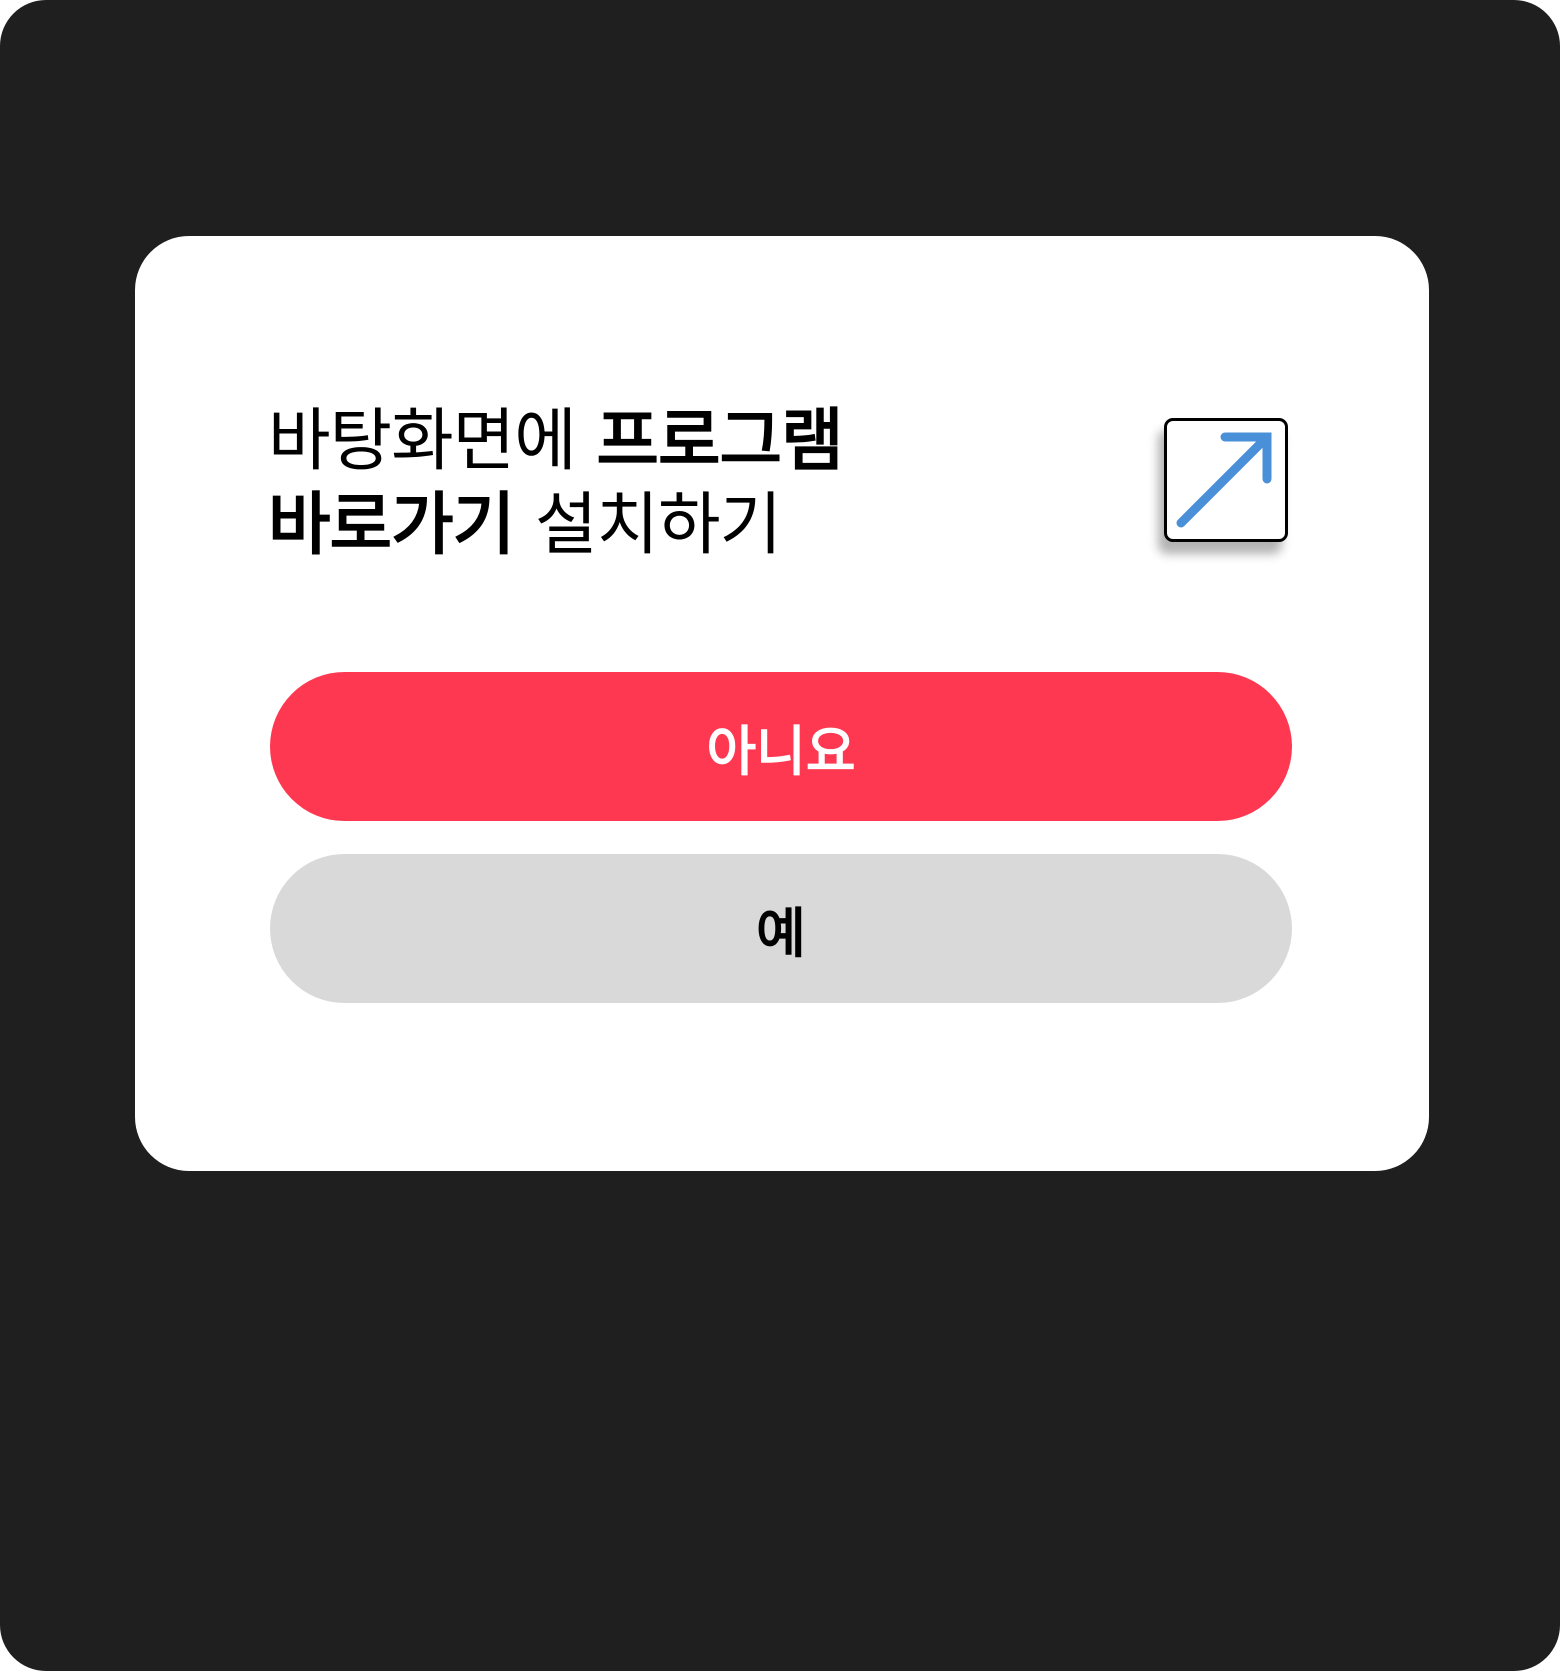  I want to click on title-line-2: 바로가기 설치하기, so click(698, 526).